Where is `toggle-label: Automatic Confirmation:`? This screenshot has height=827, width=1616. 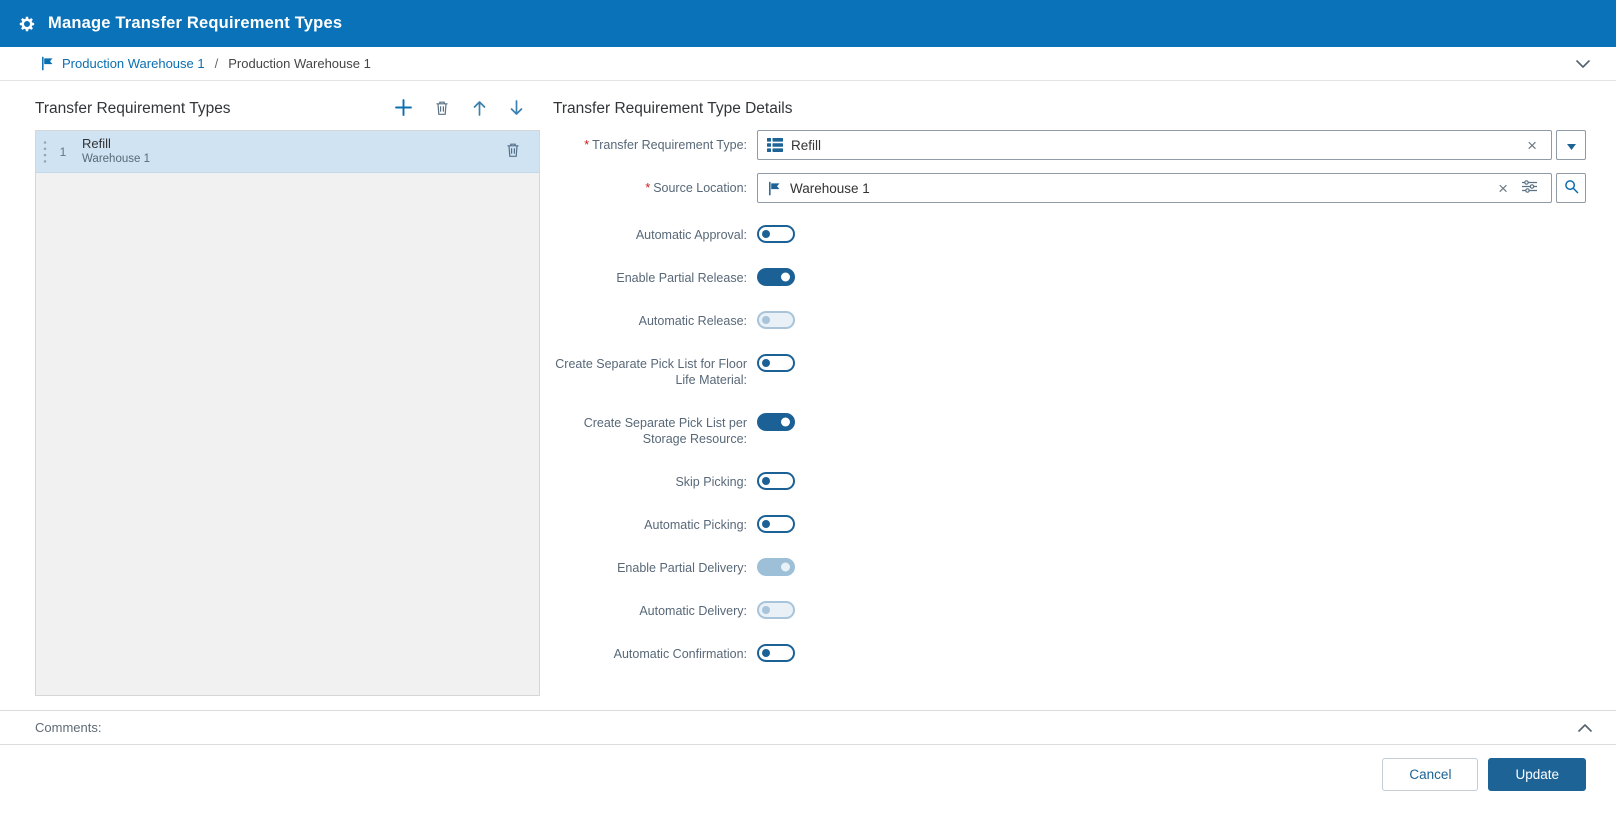
toggle-label: Automatic Confirmation: is located at coordinates (680, 654).